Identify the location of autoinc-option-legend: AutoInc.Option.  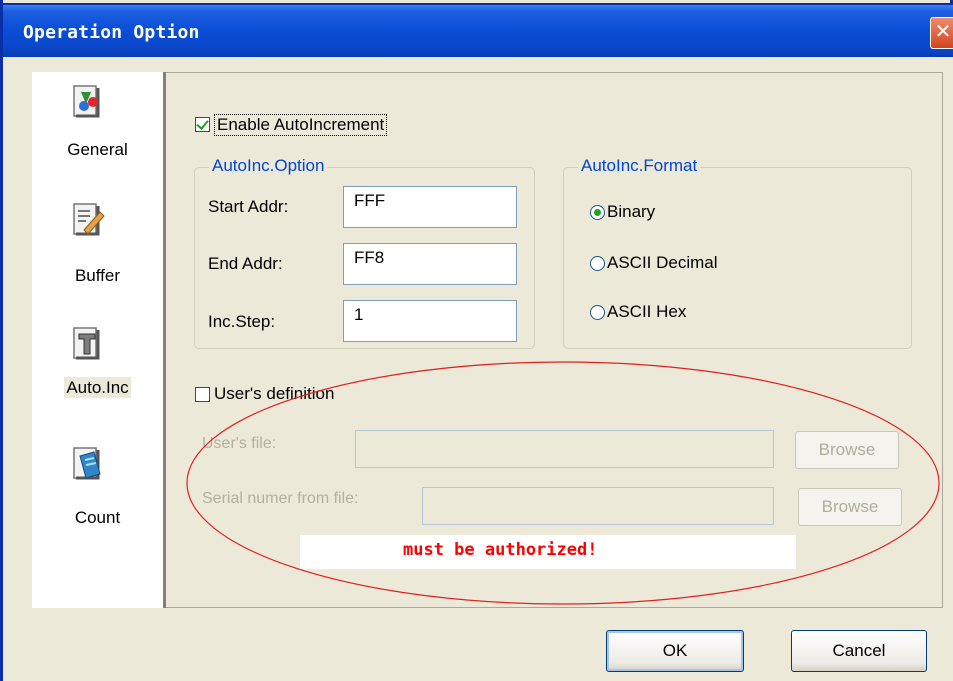
(268, 166).